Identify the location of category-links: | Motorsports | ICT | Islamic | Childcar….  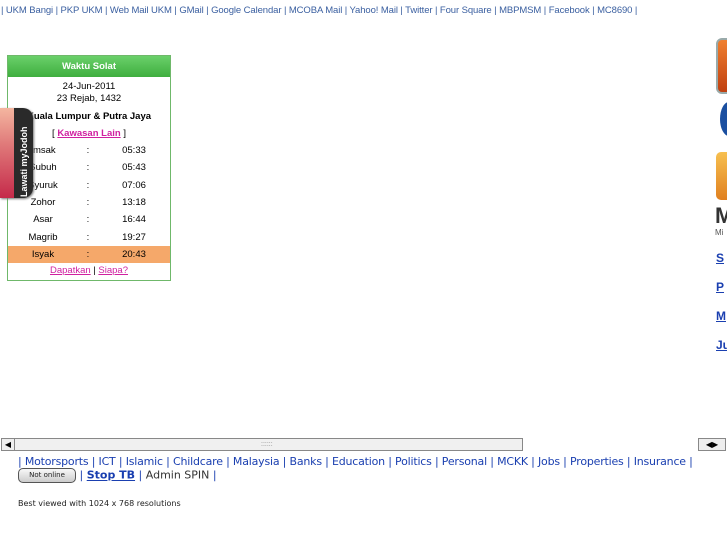
(355, 461).